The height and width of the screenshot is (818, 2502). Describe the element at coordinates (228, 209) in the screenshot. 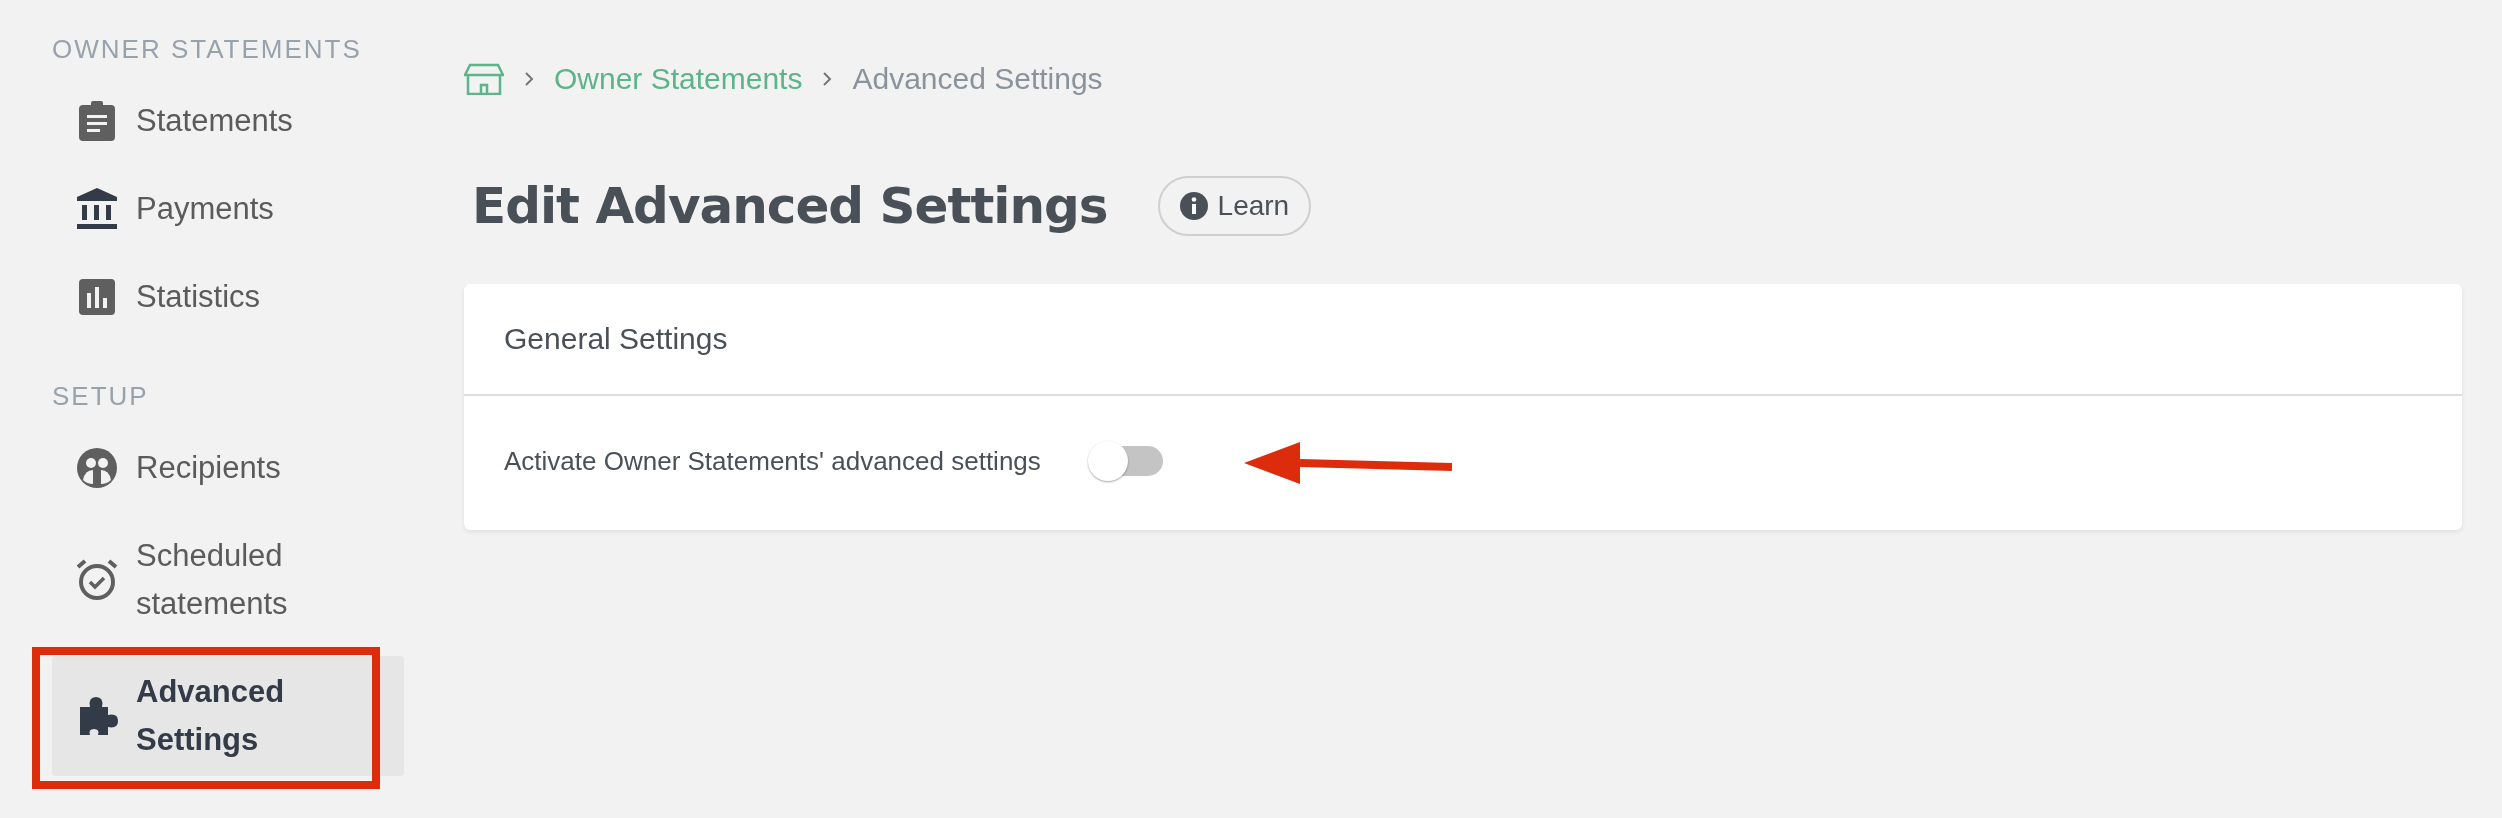

I see `sidebar-item: Payments` at that location.